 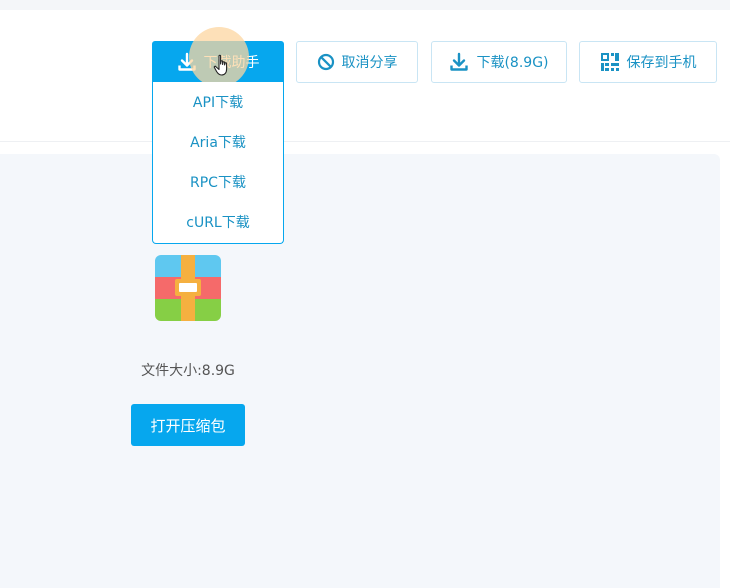 What do you see at coordinates (459, 61) in the screenshot?
I see `download-icon` at bounding box center [459, 61].